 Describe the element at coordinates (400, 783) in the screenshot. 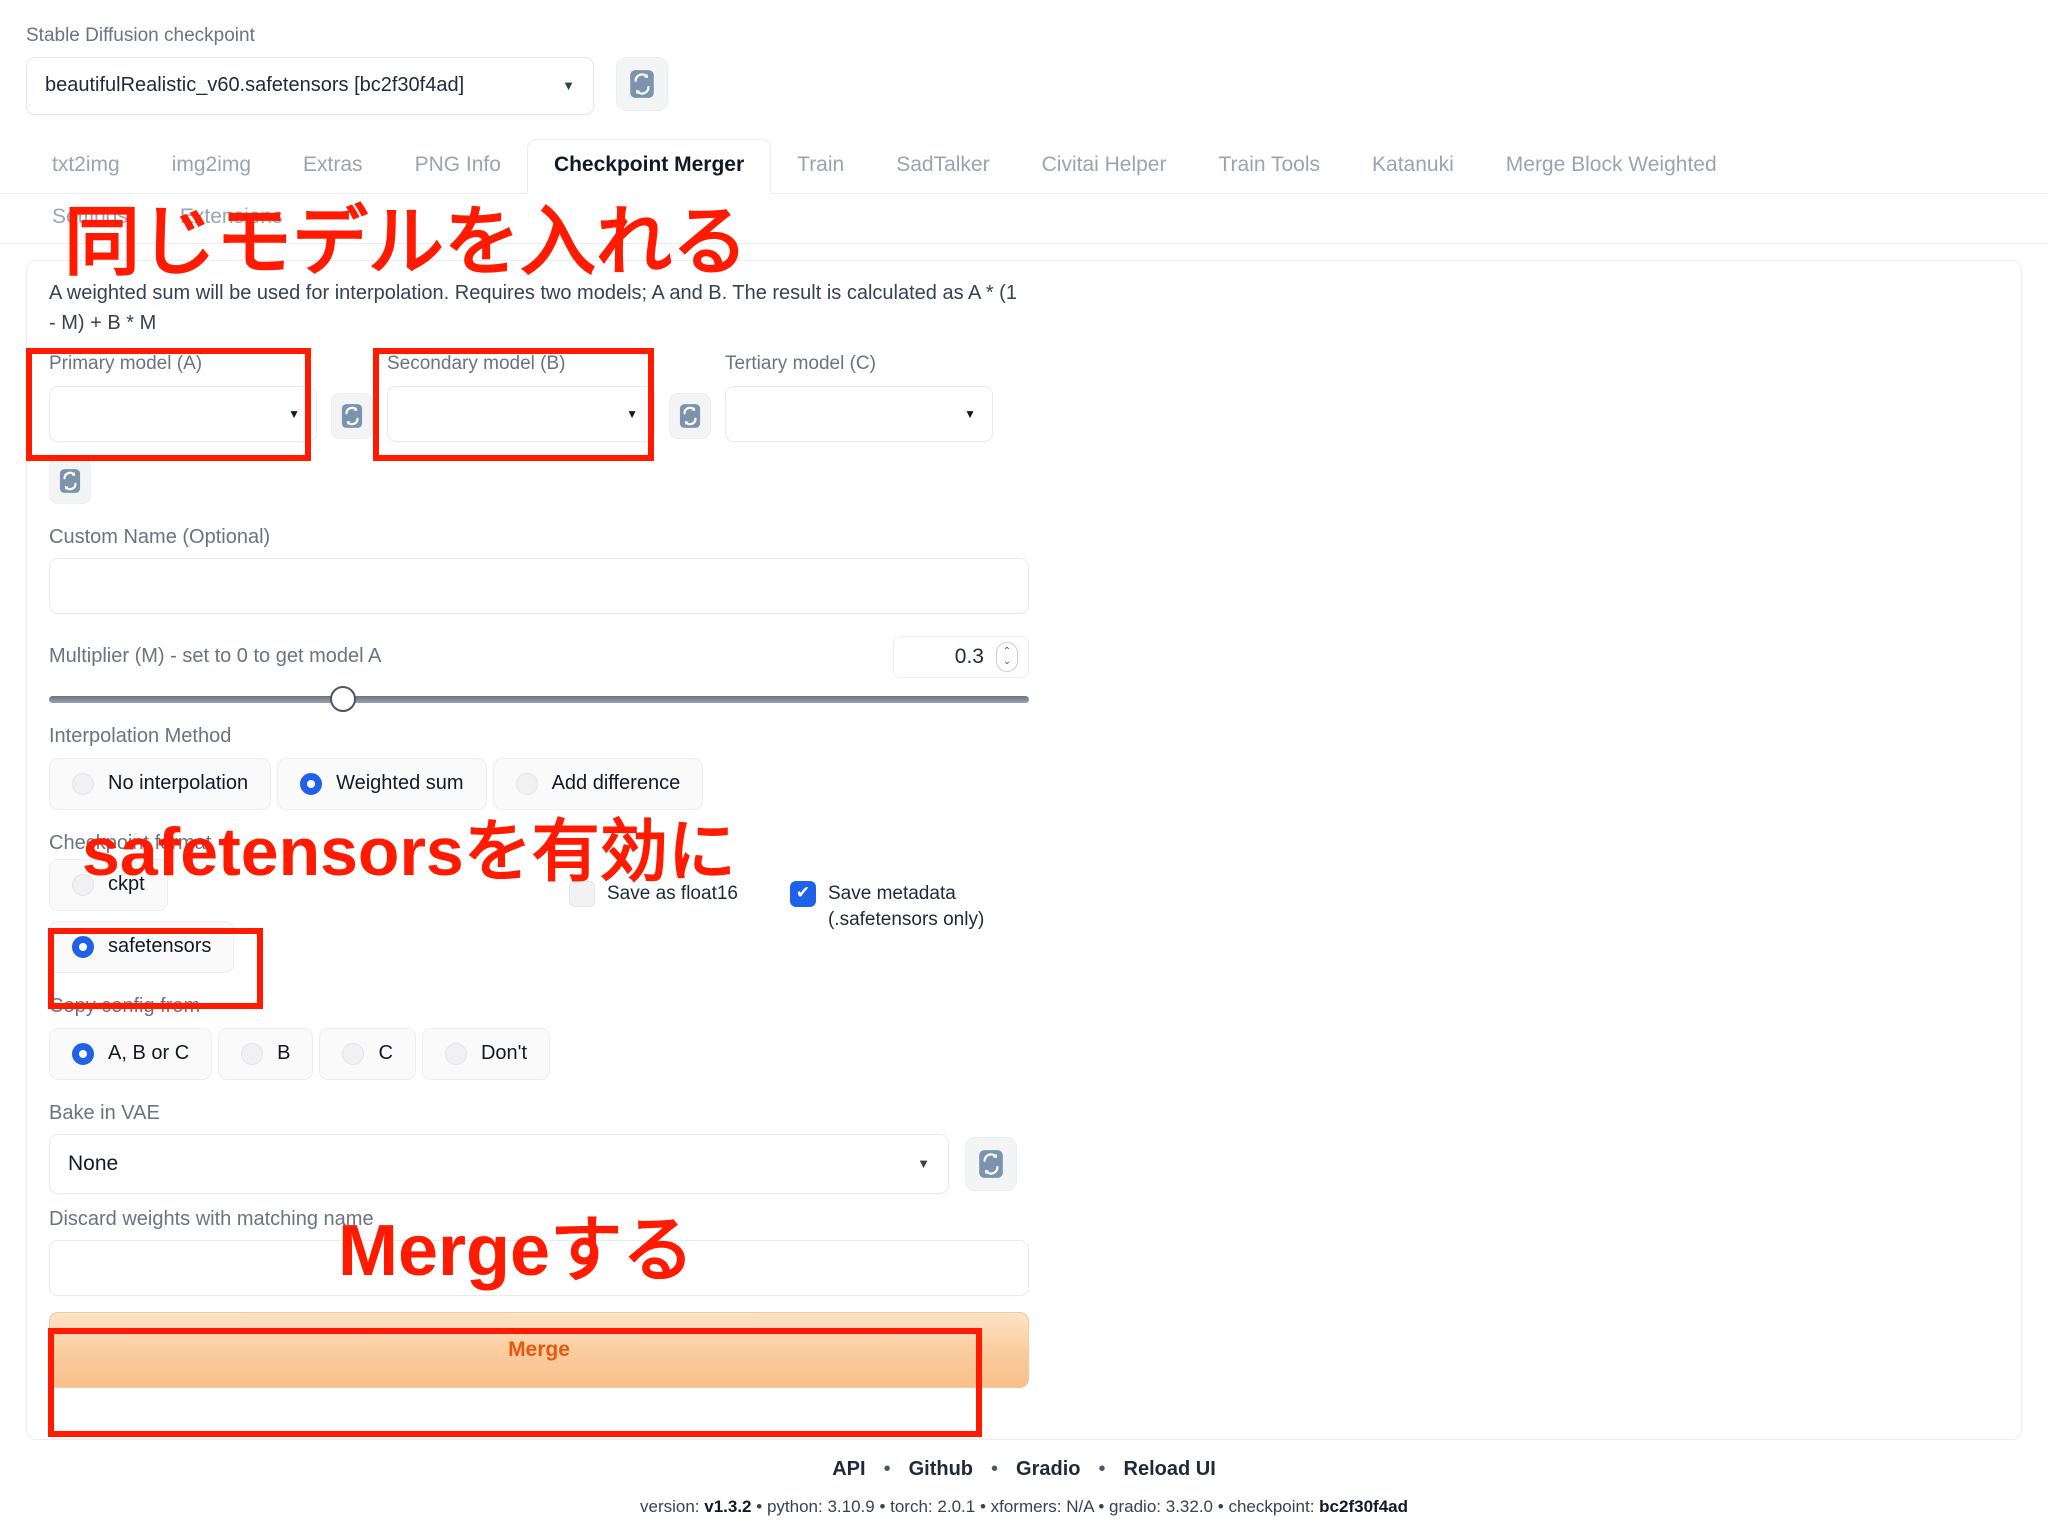

I see `radio-label: Weighted sum` at that location.